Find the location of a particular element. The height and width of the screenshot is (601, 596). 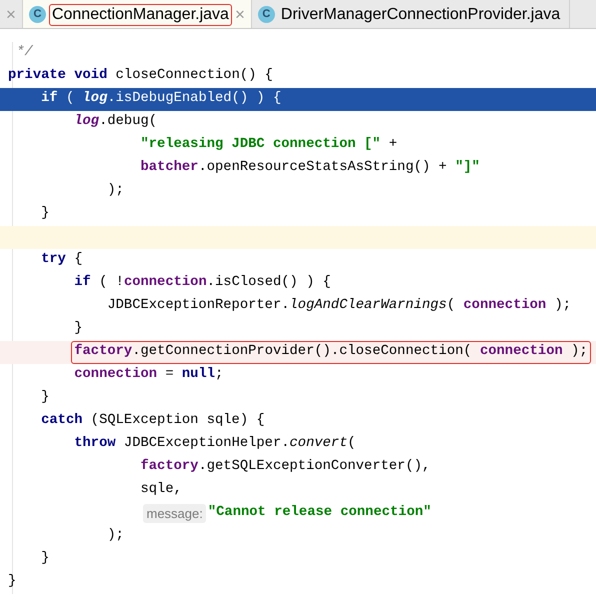

code-text: connection = null; is located at coordinates (149, 375).